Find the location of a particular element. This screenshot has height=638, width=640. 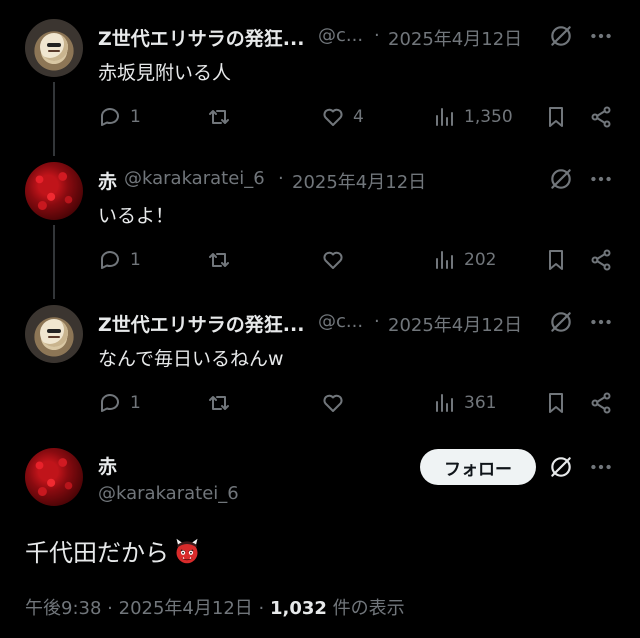

post-text: なんで毎日いるねんw is located at coordinates (191, 359).